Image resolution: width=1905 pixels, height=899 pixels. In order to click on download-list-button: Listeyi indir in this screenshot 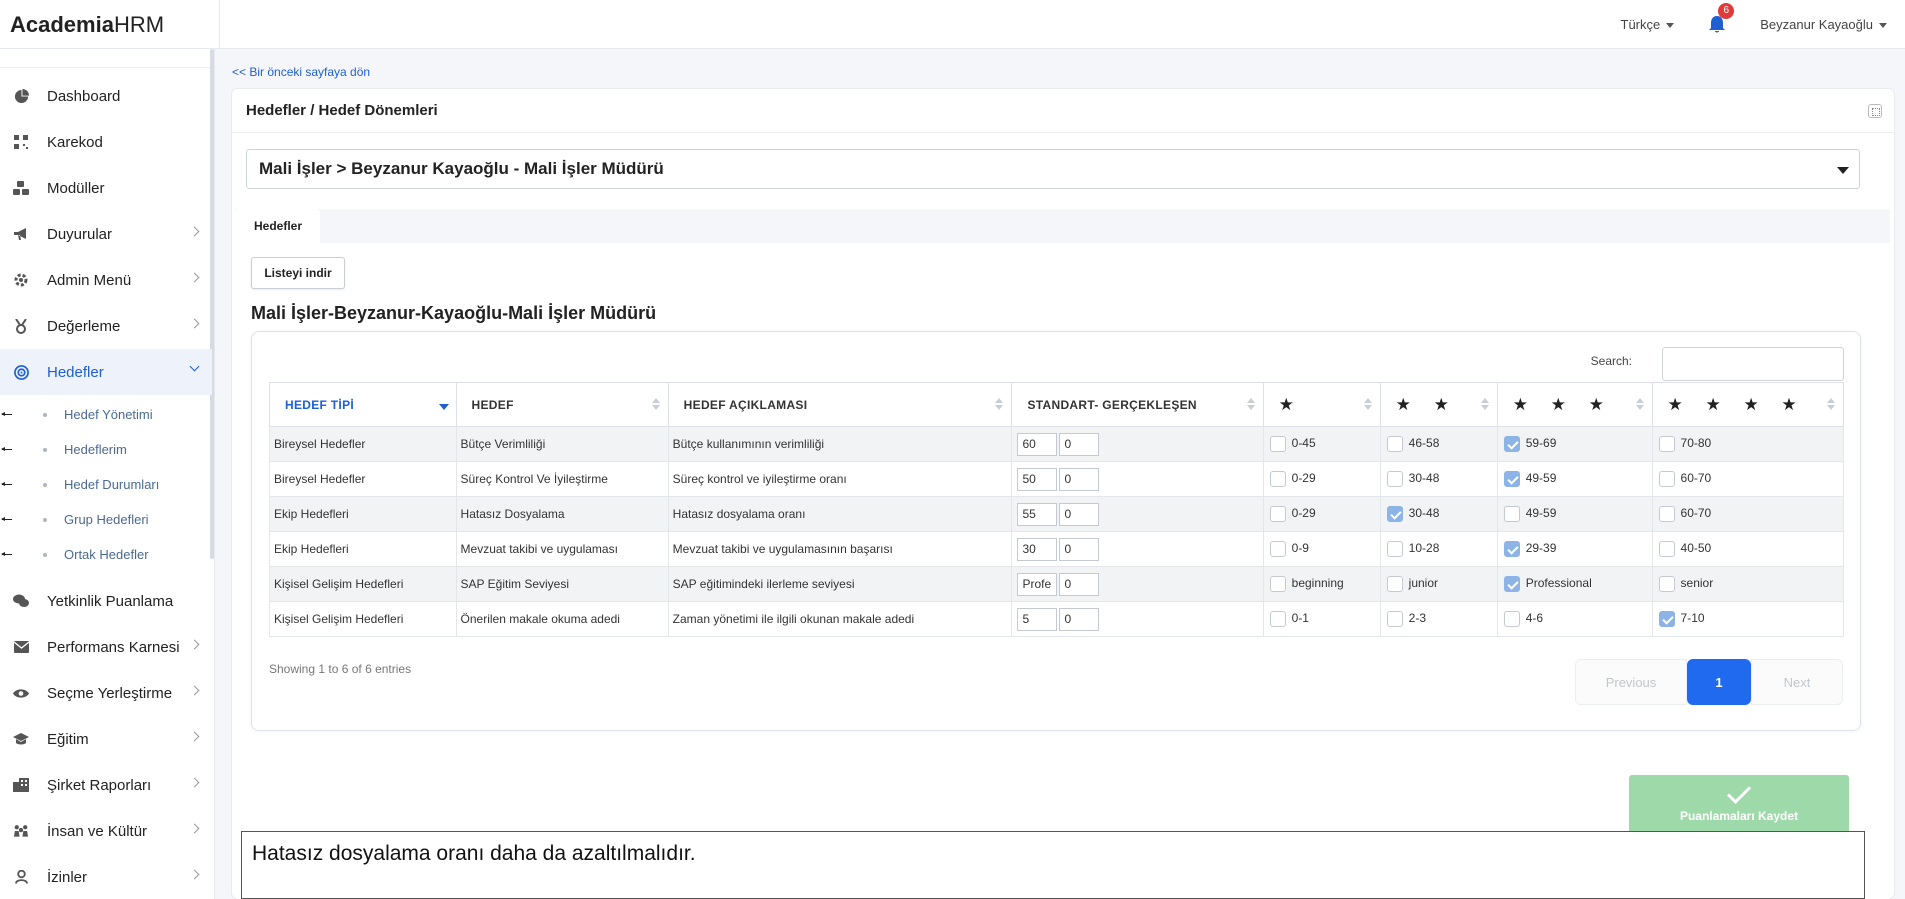, I will do `click(298, 273)`.